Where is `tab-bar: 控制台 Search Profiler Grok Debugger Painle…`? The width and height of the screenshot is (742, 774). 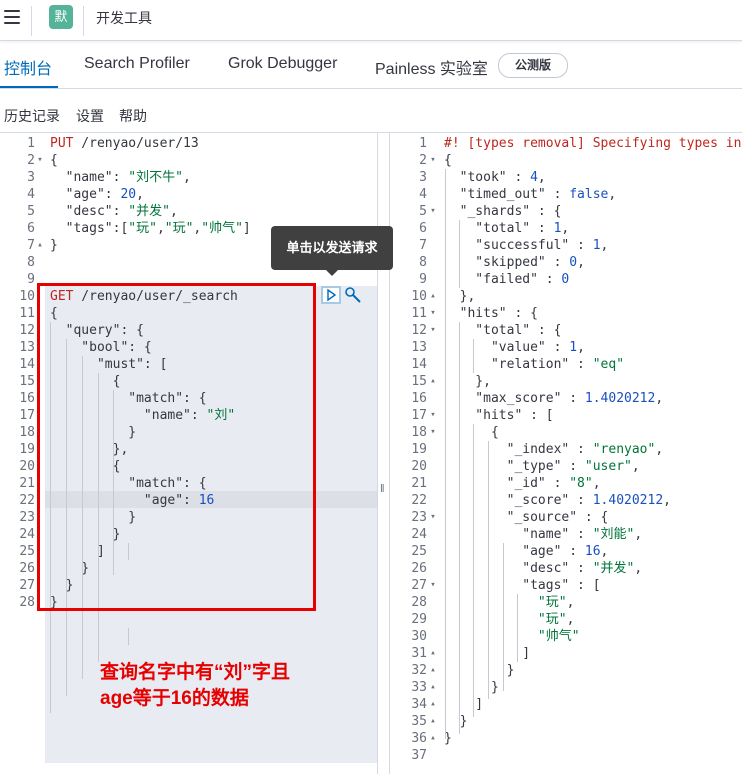 tab-bar: 控制台 Search Profiler Grok Debugger Painle… is located at coordinates (371, 64).